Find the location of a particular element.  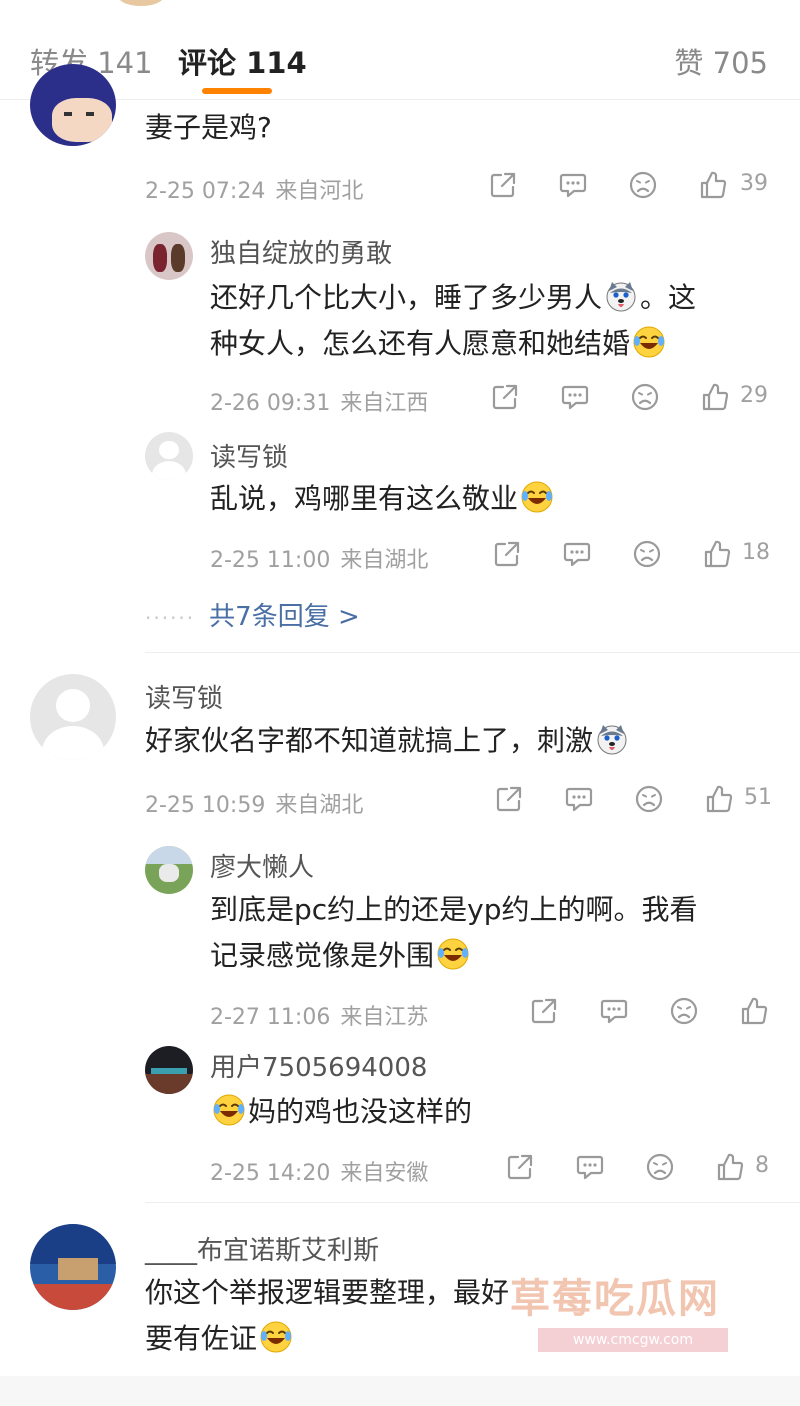

top-strip is located at coordinates (400, 7).